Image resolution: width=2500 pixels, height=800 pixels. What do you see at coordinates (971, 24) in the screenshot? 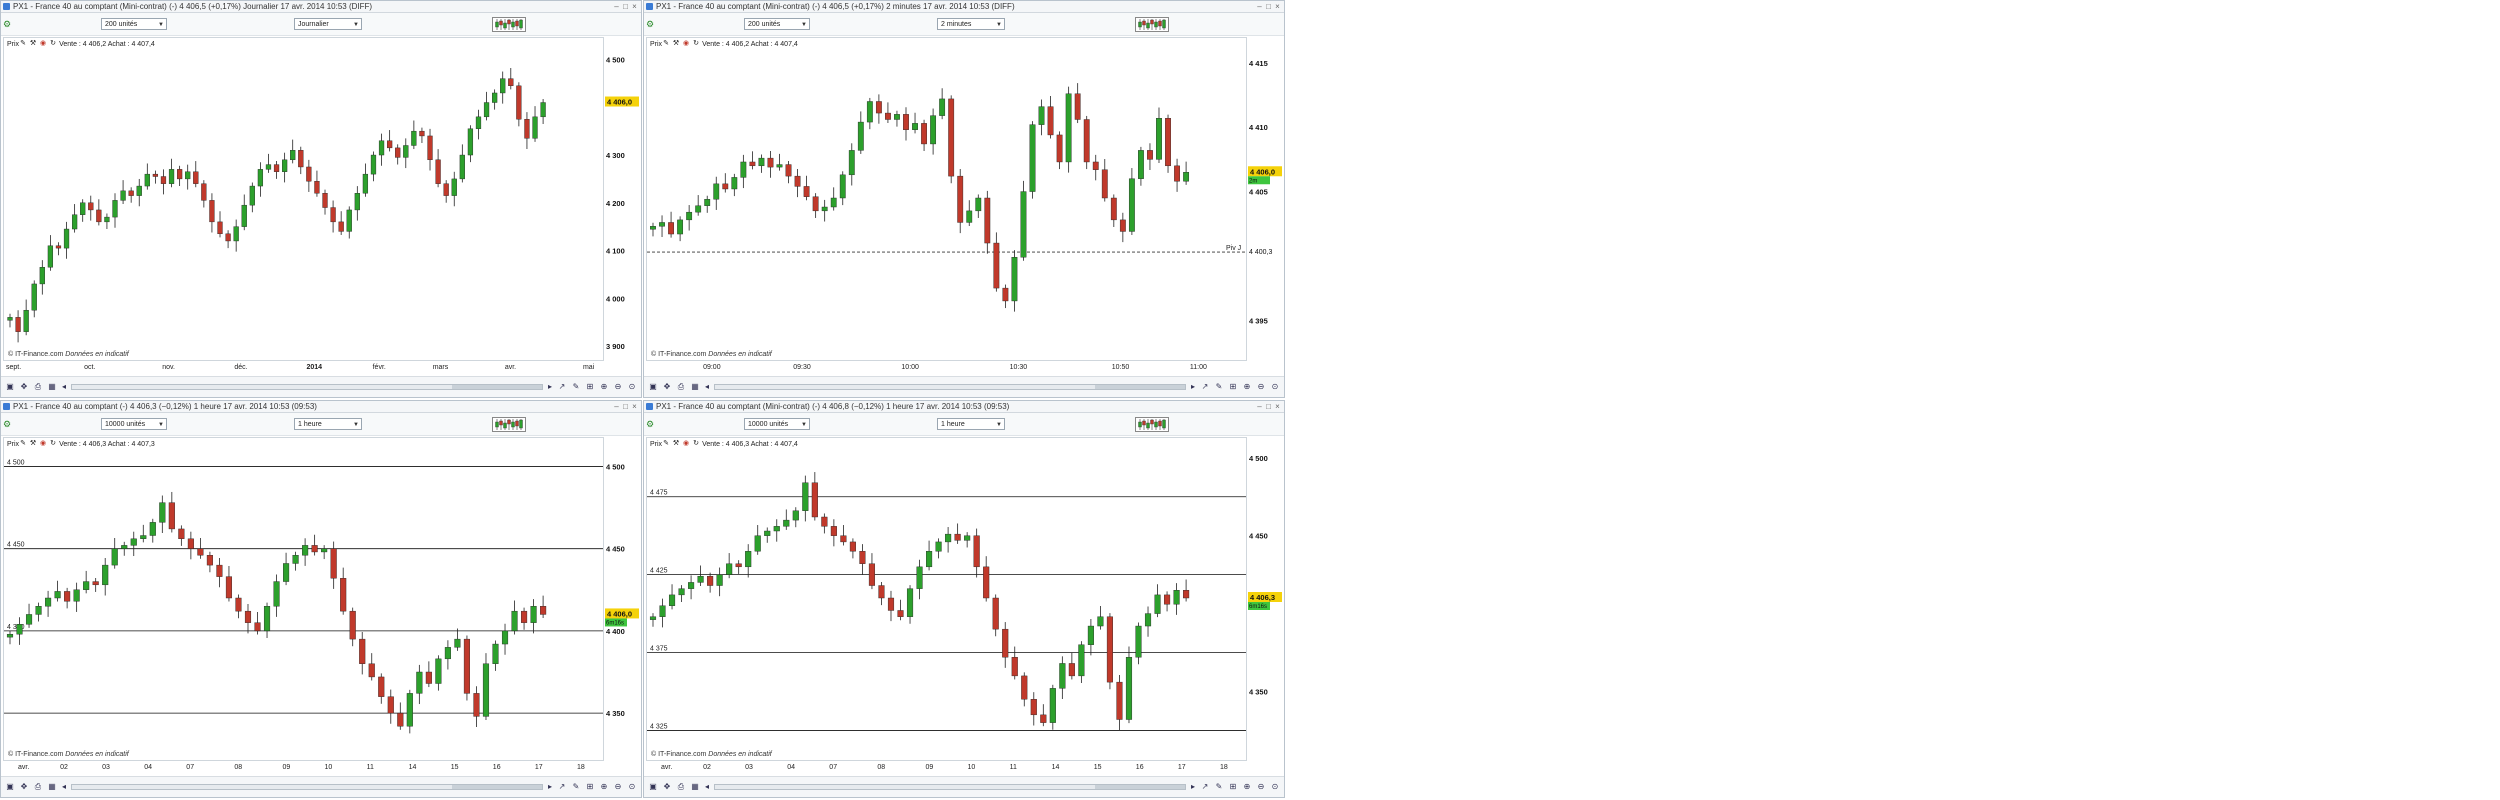
I see `period-select: 2 minutes ▼` at bounding box center [971, 24].